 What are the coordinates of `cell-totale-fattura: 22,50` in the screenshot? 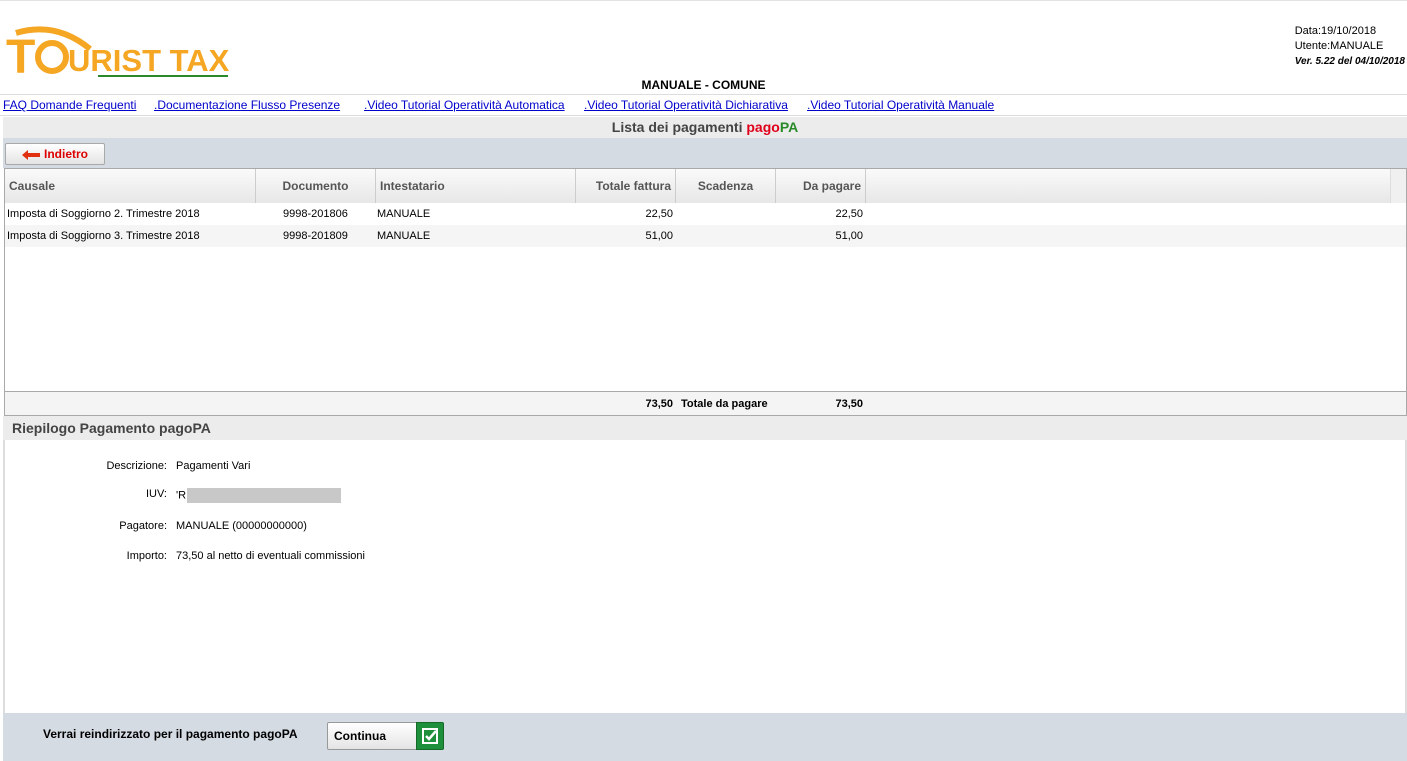 It's located at (659, 214).